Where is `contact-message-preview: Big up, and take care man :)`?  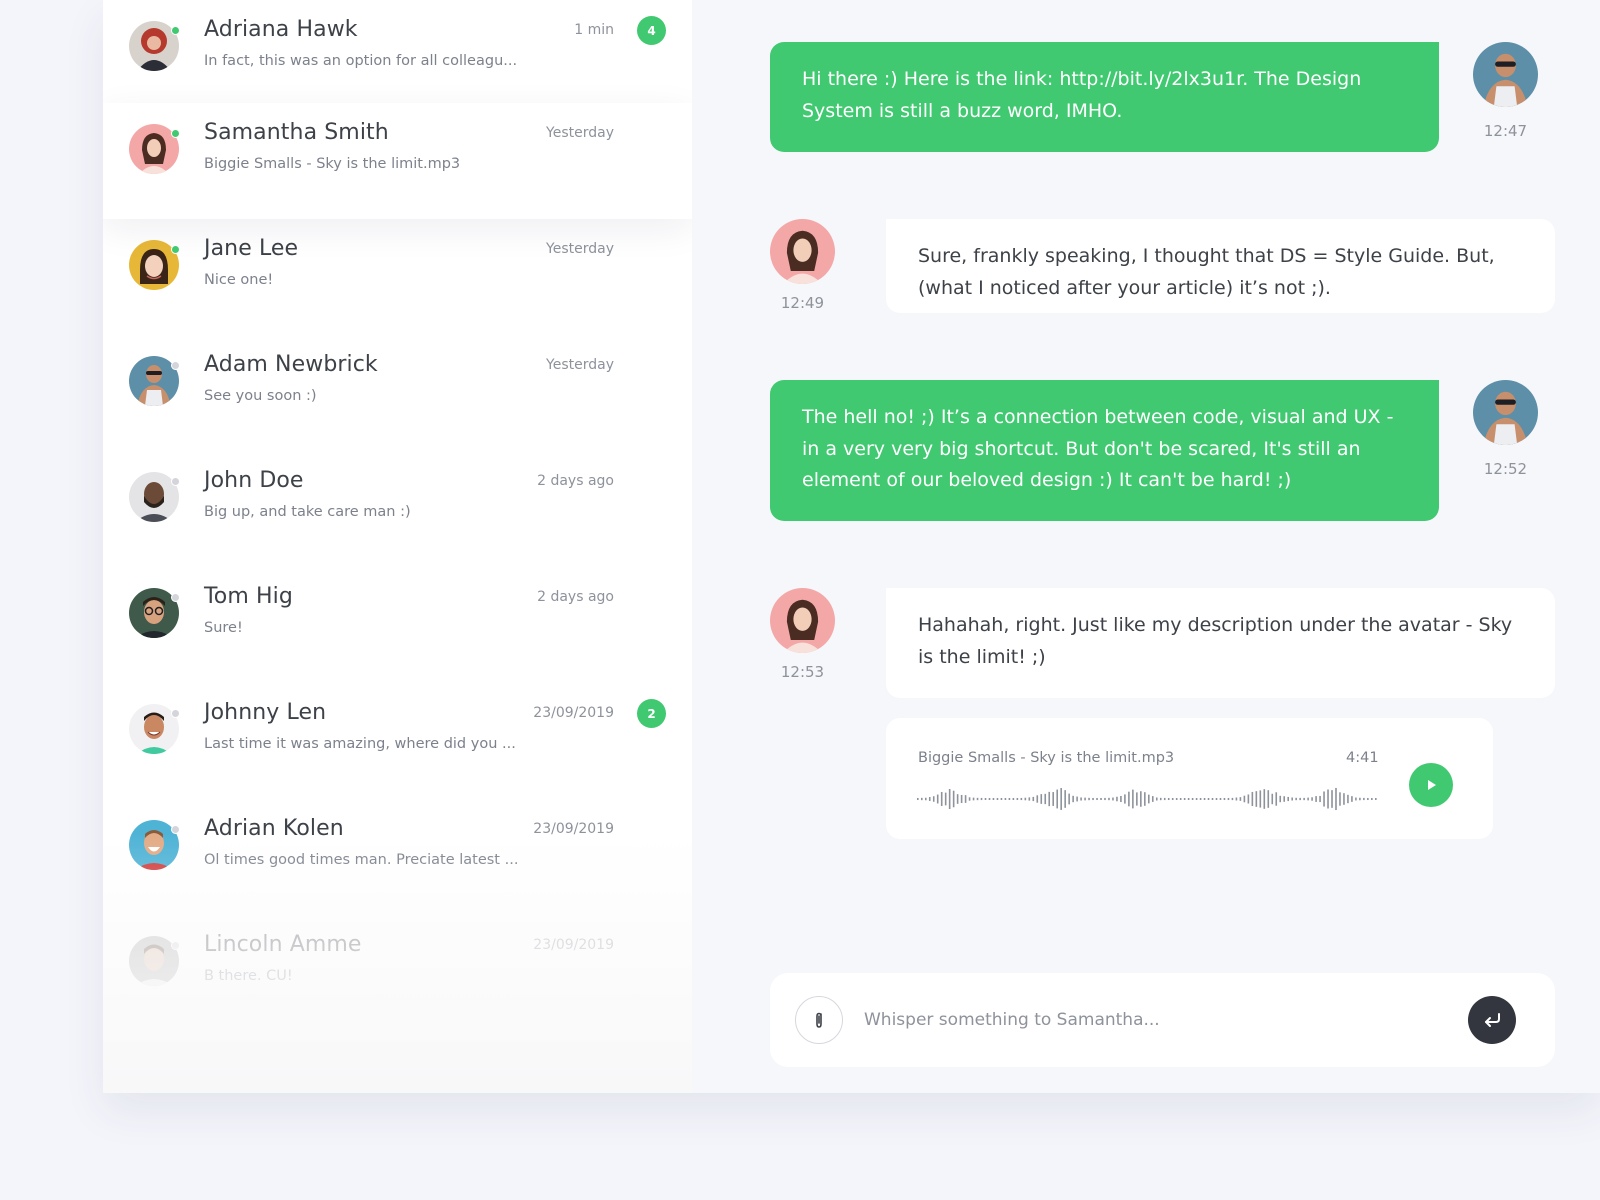
contact-message-preview: Big up, and take care man :) is located at coordinates (307, 512).